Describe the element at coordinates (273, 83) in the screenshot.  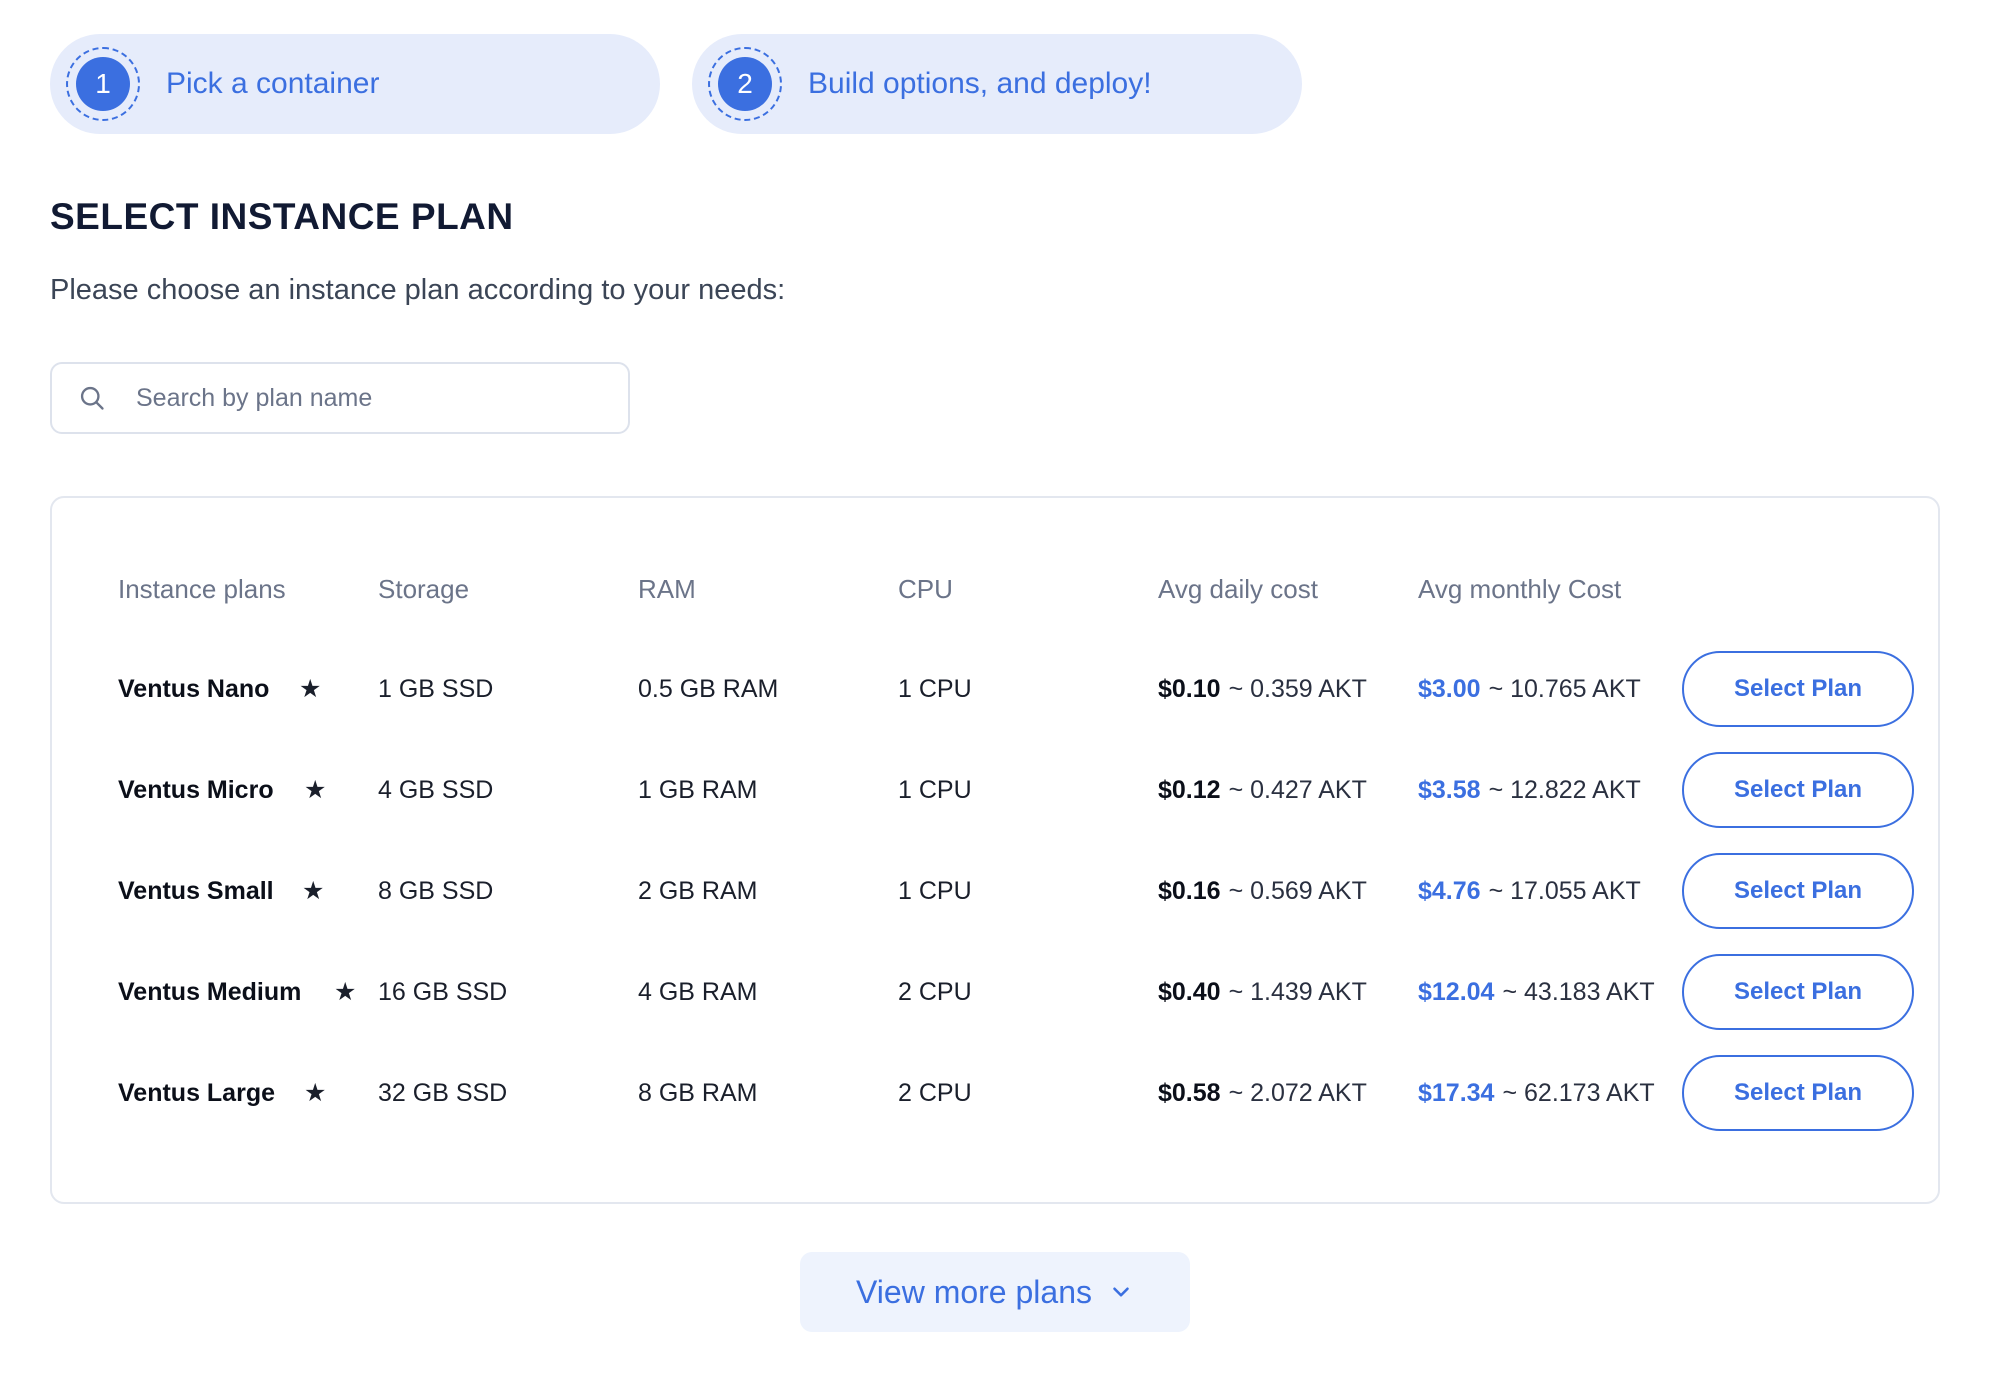
I see `step-label: Pick a container` at that location.